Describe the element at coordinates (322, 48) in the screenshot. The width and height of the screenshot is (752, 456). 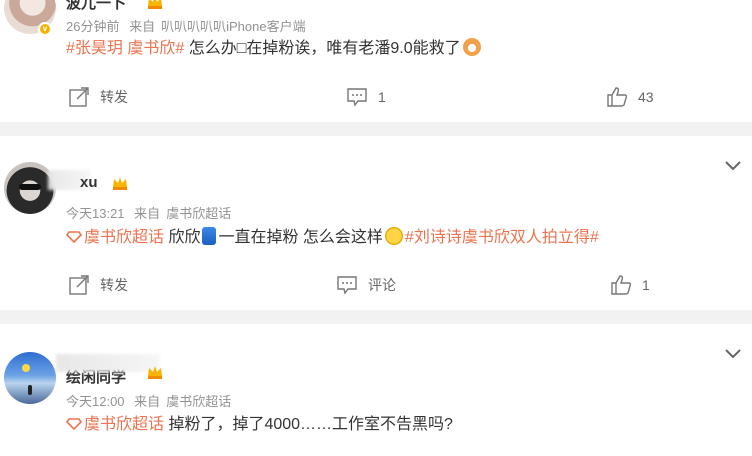
I see `post-text: 怎么办□在掉粉诶，唯有老潘9.0能救了` at that location.